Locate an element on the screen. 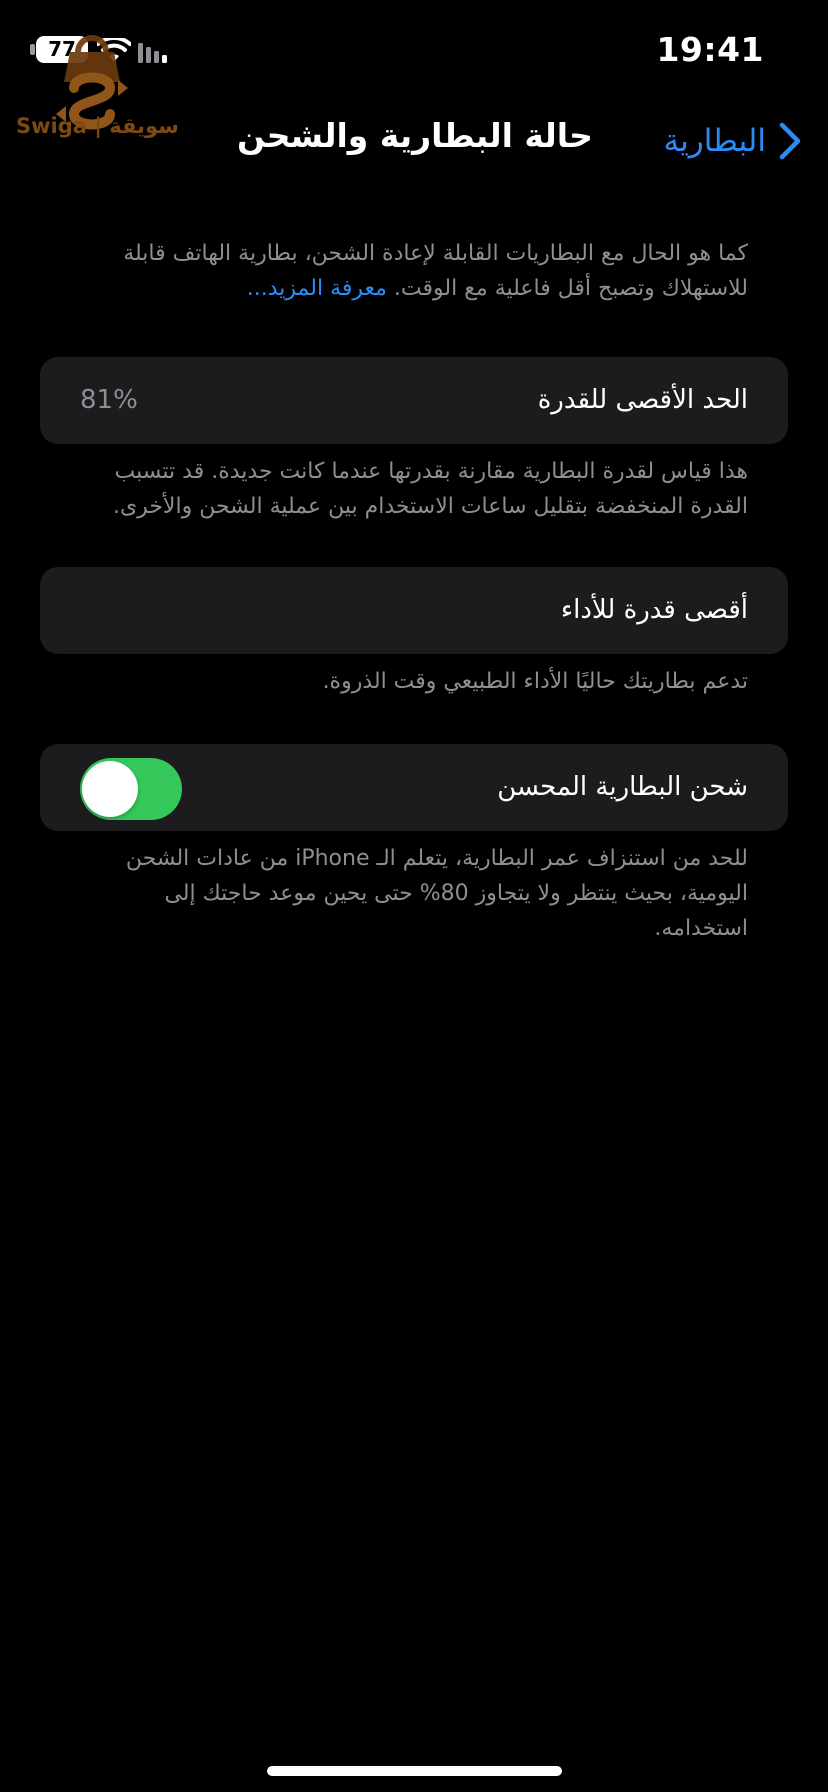  watermark-text: Swiga | سويقة is located at coordinates (97, 126).